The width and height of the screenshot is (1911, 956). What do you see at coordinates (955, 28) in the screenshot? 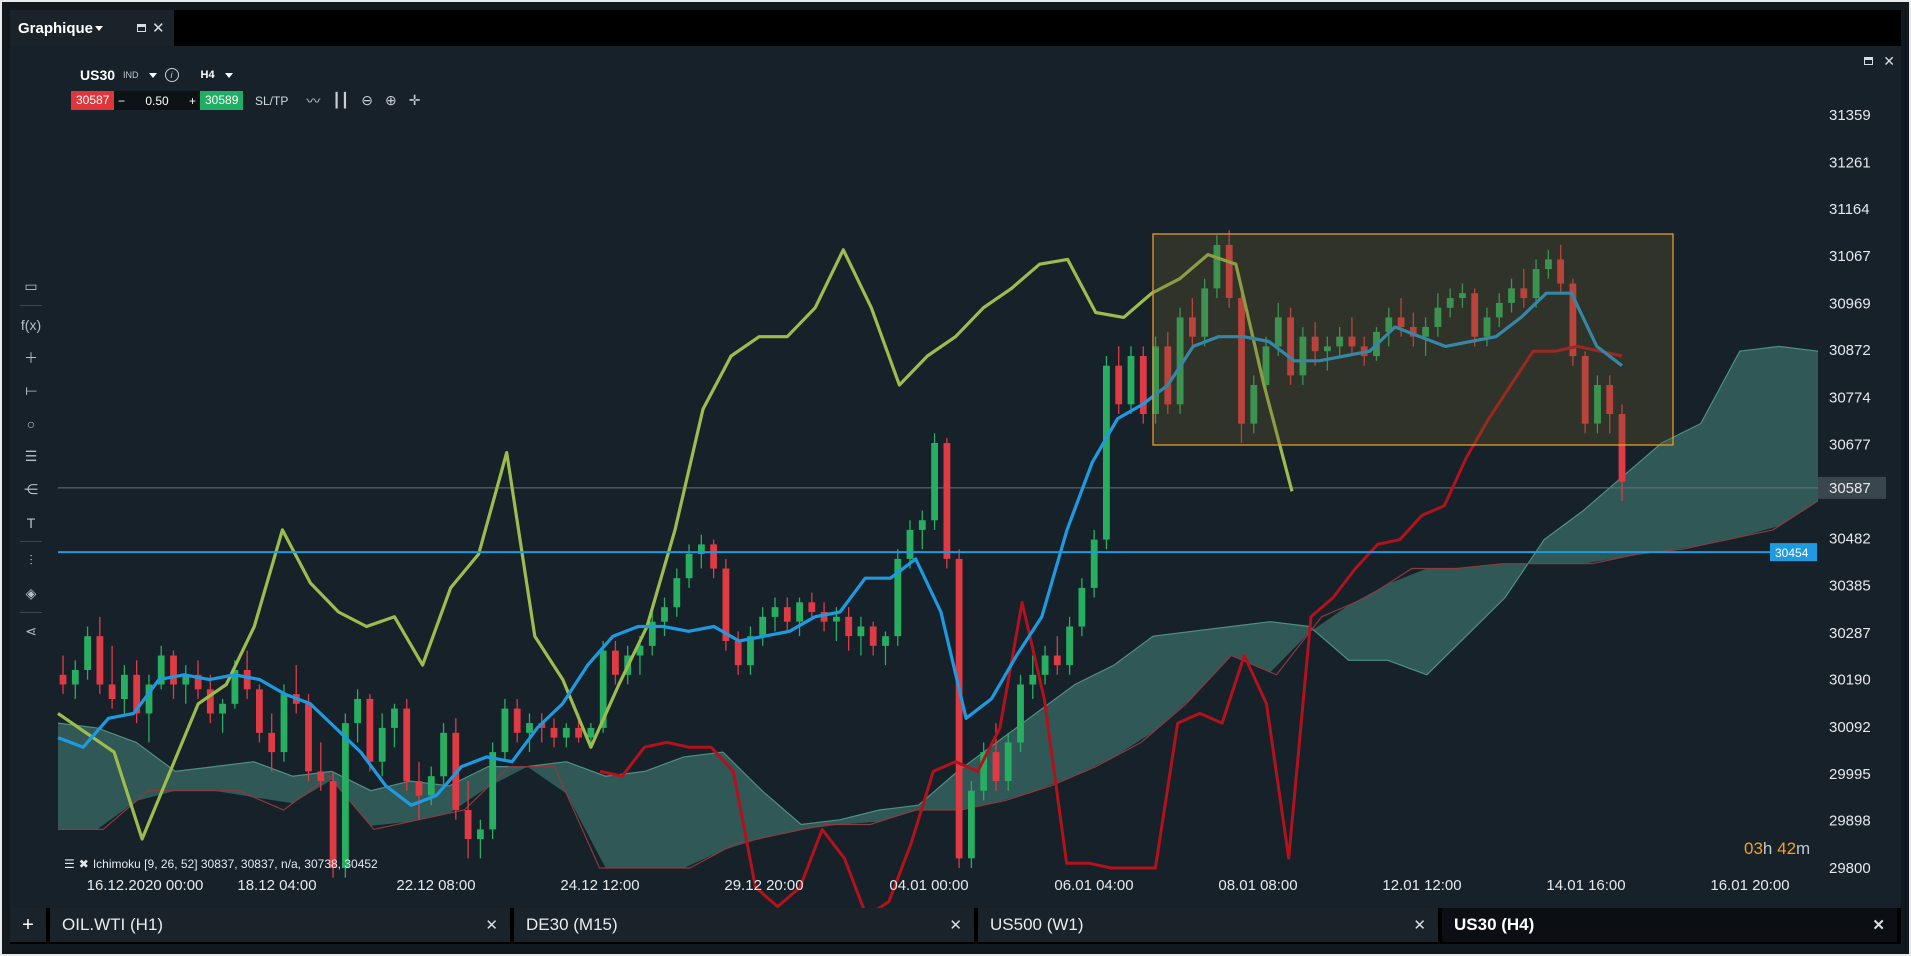
I see `title-bar` at bounding box center [955, 28].